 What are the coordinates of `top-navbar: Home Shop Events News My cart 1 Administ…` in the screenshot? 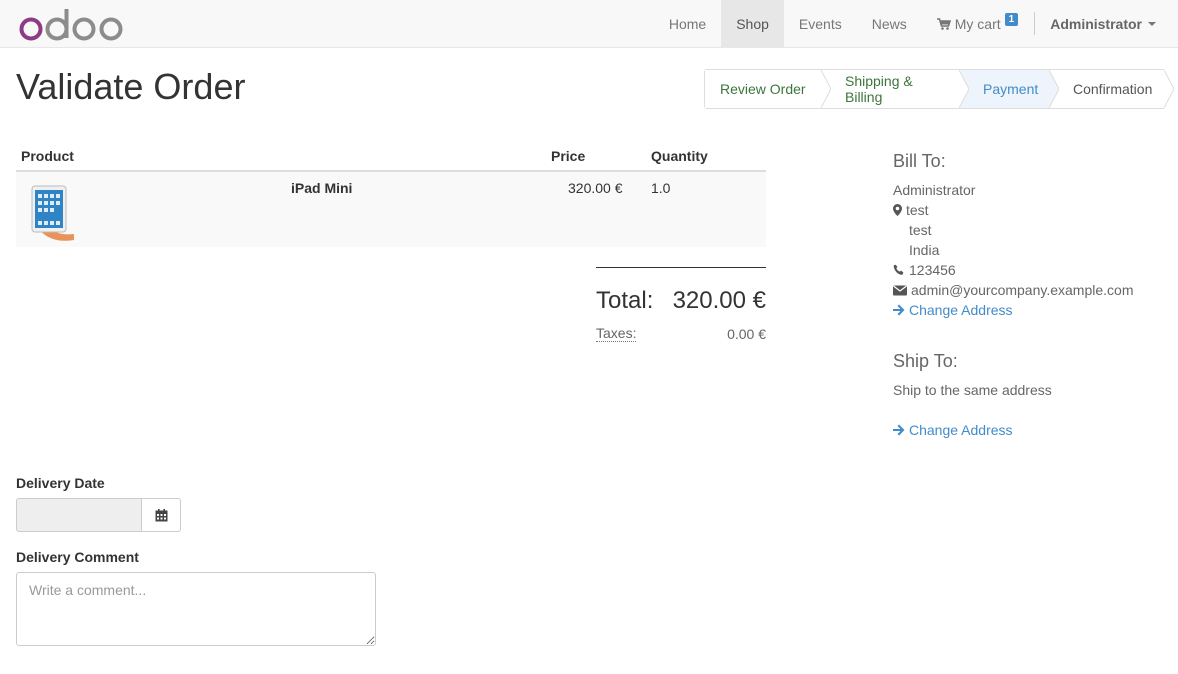 It's located at (589, 24).